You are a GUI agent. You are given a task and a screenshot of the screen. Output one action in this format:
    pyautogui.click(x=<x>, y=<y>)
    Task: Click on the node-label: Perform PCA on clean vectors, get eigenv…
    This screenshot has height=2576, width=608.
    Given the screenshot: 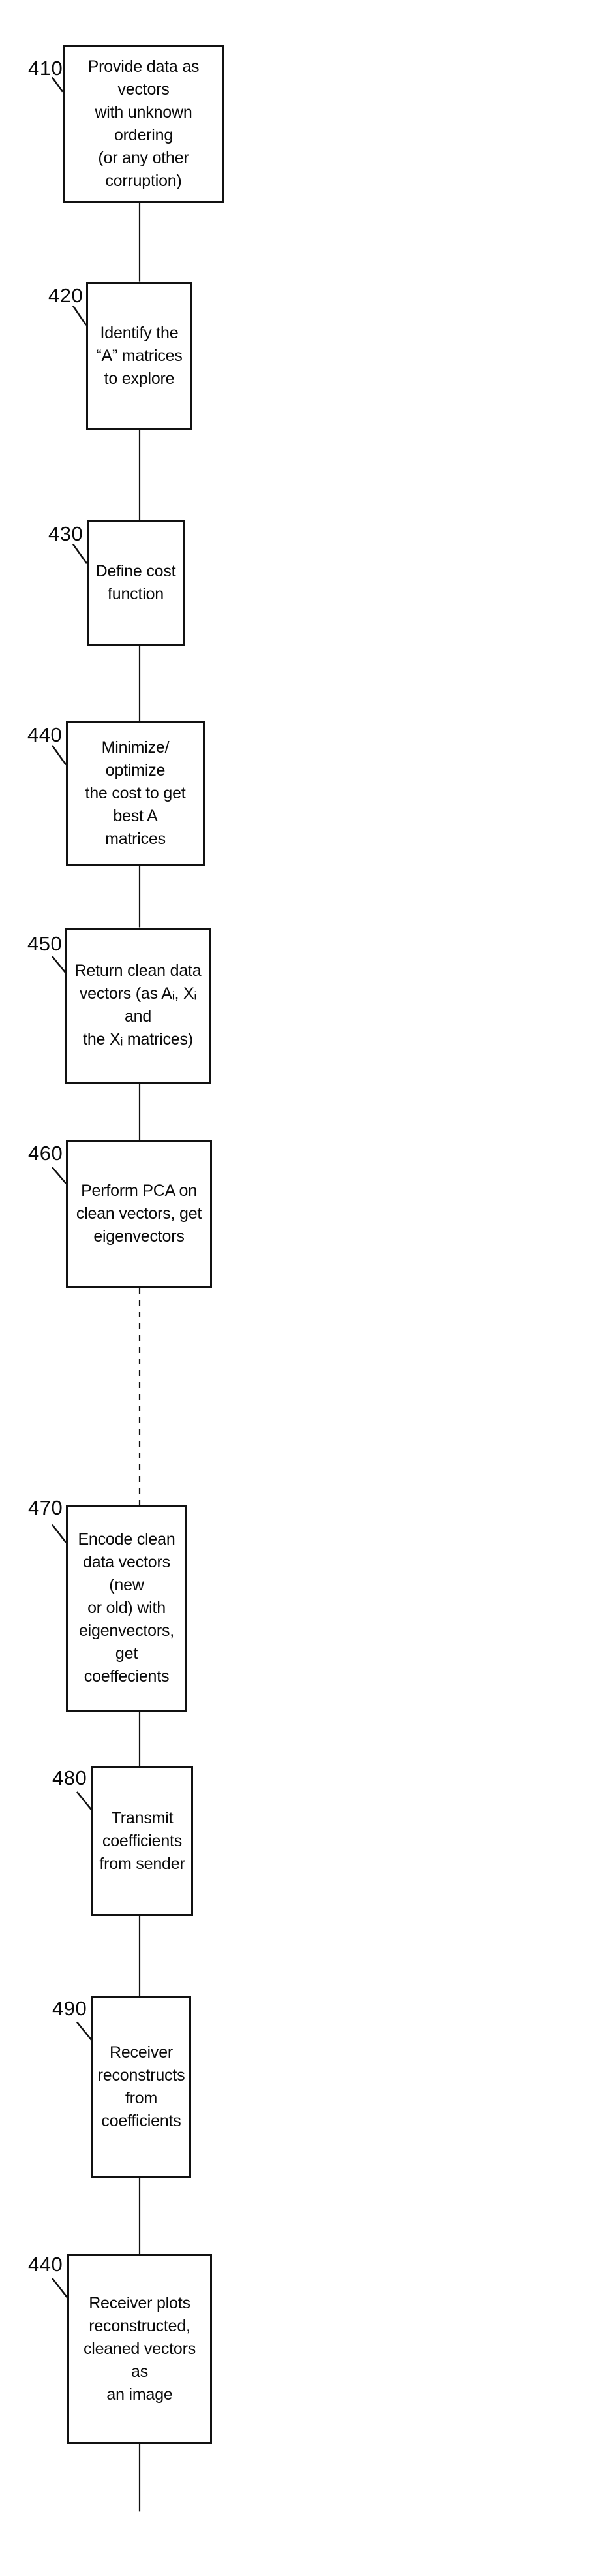 What is the action you would take?
    pyautogui.click(x=139, y=1214)
    